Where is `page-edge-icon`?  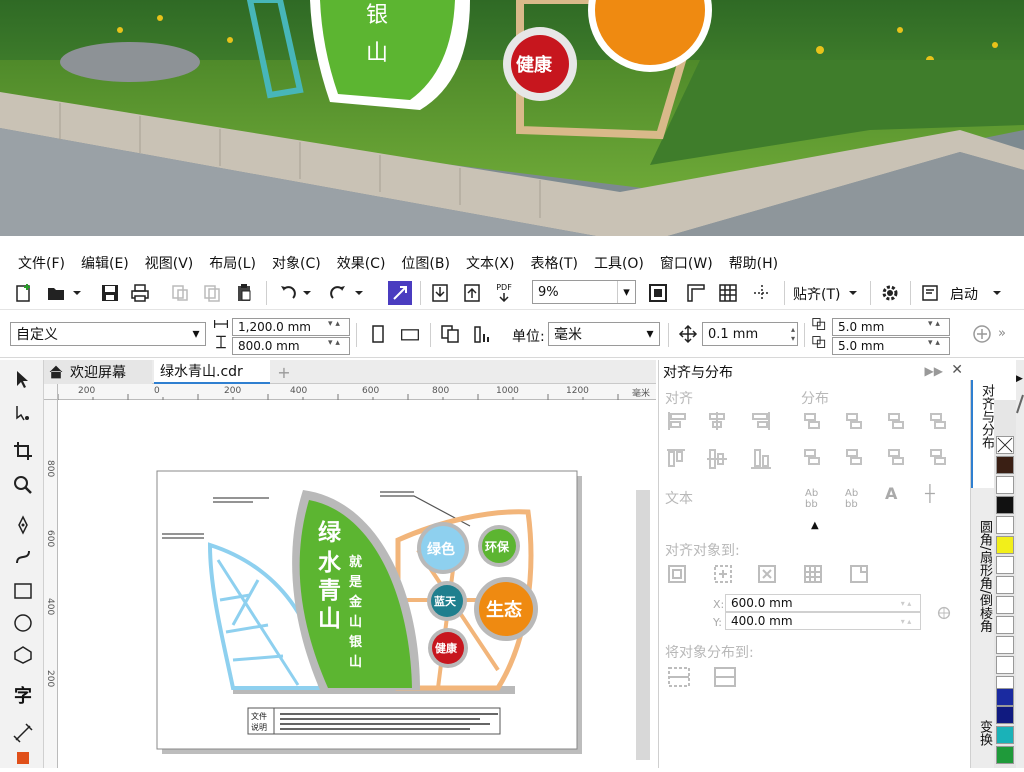 page-edge-icon is located at coordinates (723, 574).